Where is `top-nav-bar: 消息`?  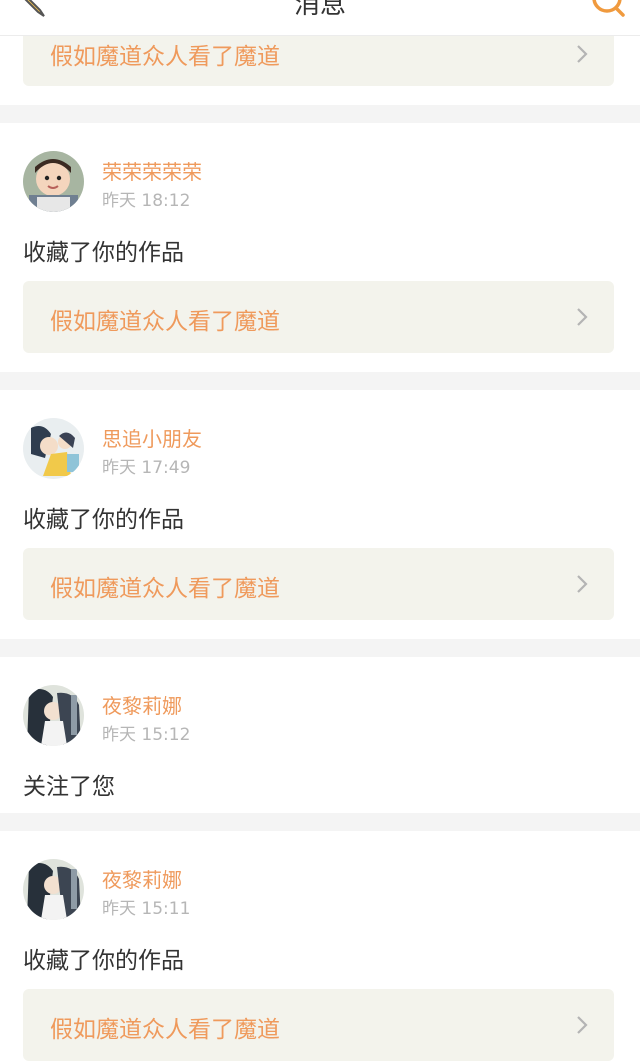
top-nav-bar: 消息 is located at coordinates (320, 18).